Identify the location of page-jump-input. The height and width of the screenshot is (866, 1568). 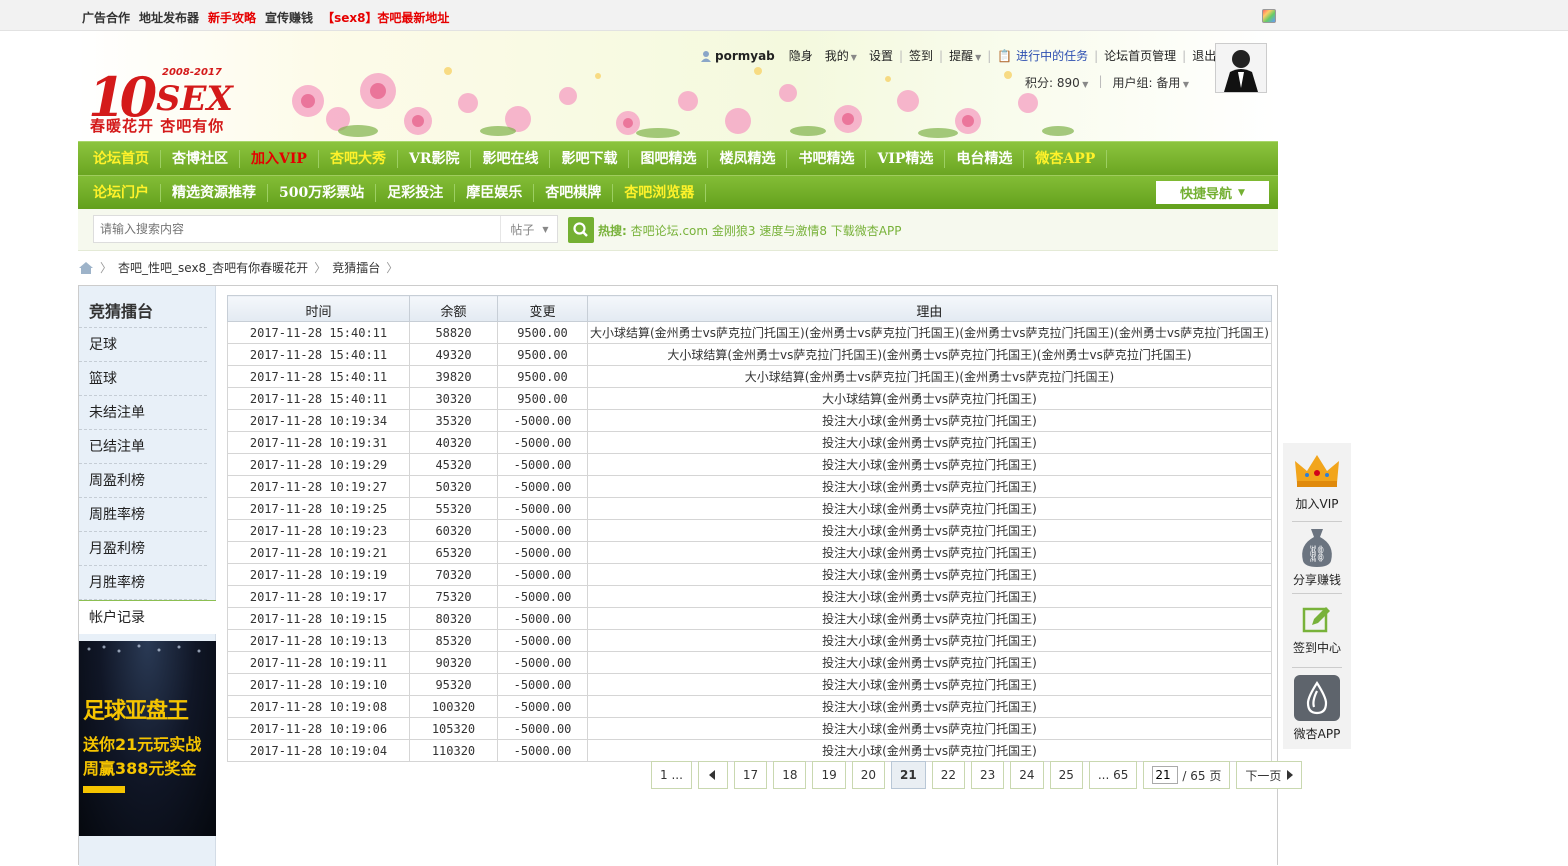
(1165, 775).